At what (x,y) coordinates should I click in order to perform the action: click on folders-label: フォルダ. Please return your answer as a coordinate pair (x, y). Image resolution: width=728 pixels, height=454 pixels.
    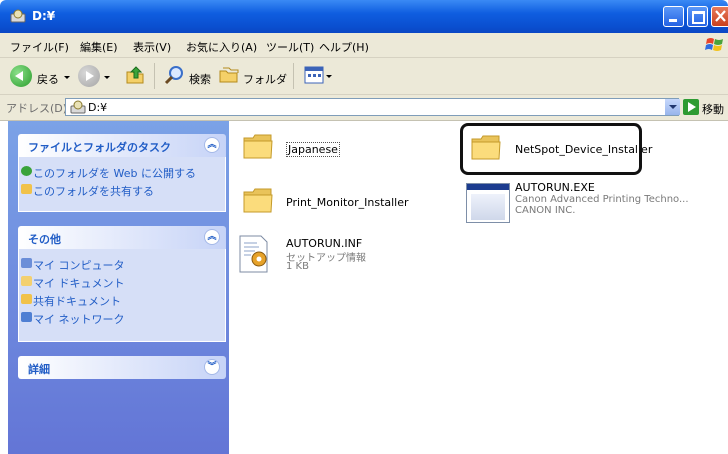
    Looking at the image, I should click on (265, 79).